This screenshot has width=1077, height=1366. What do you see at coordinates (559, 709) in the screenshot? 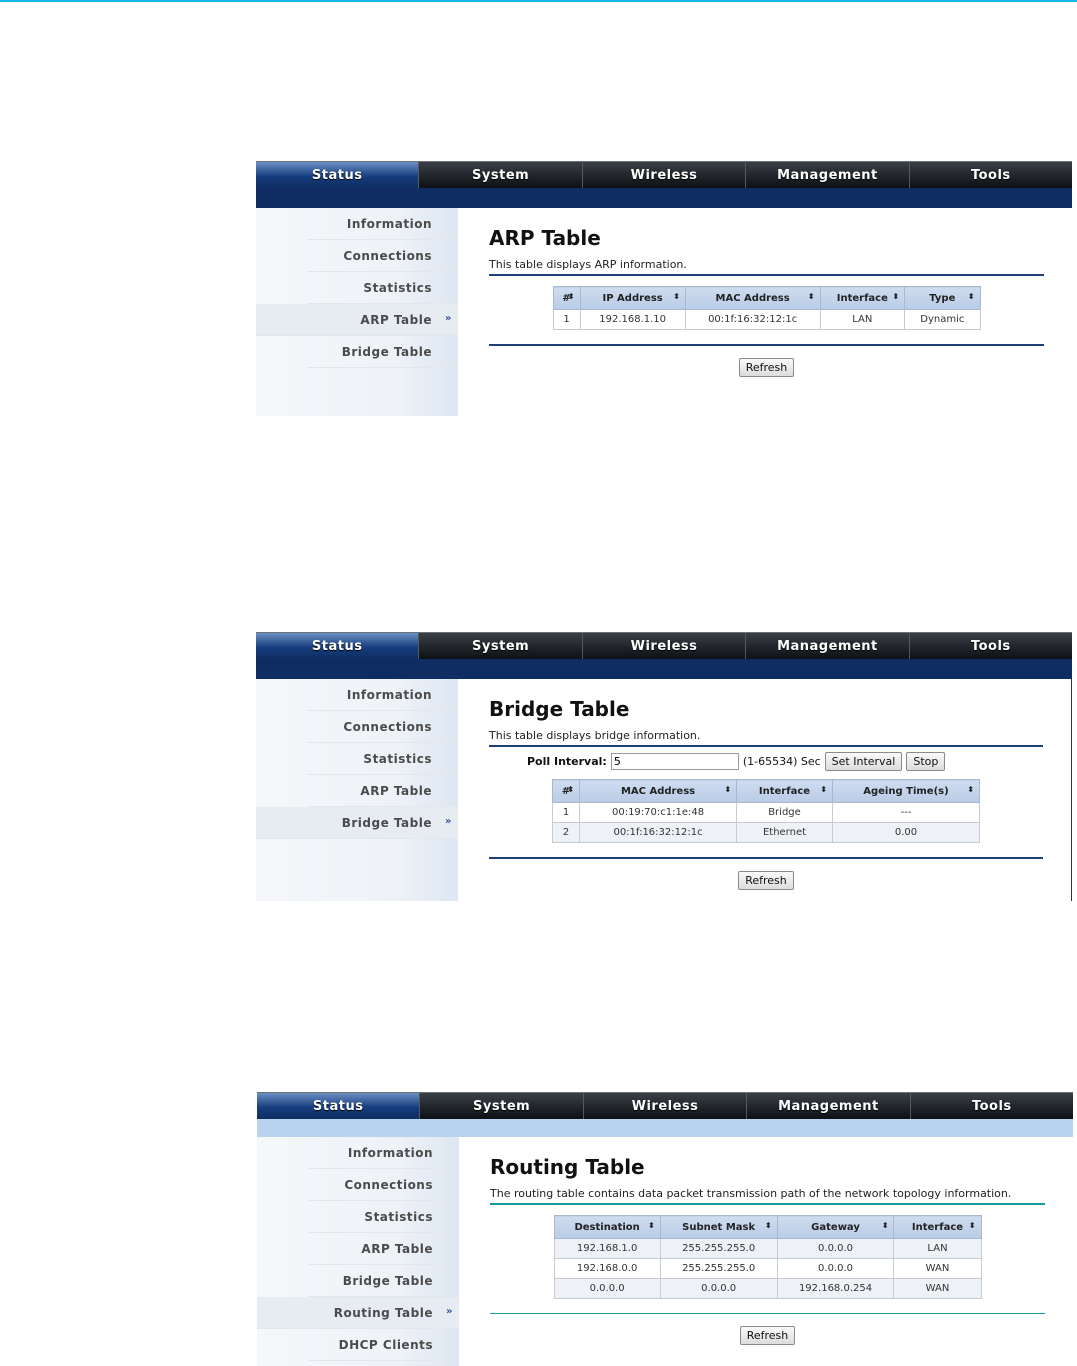
I see `page-title: Bridge Table` at bounding box center [559, 709].